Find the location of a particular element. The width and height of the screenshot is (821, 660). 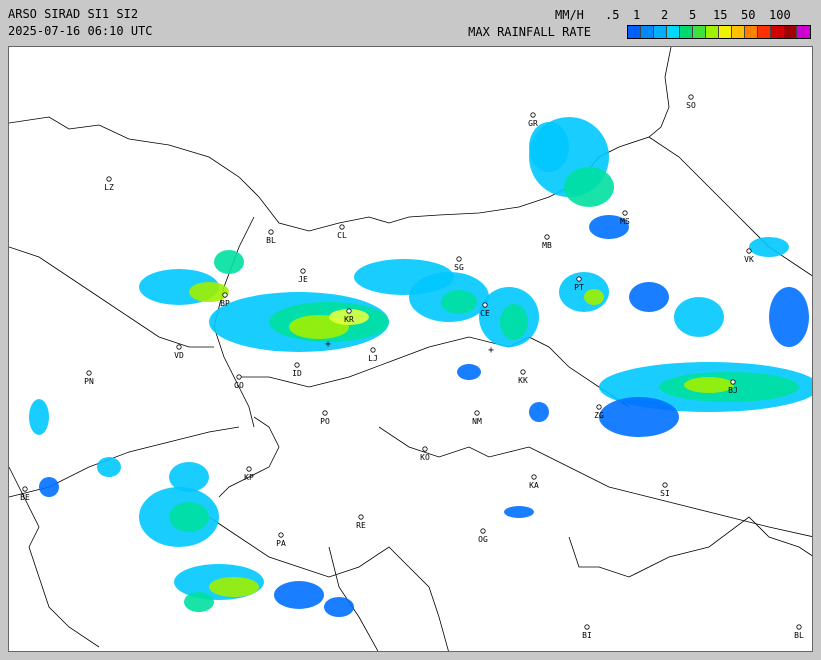

city-label: BI is located at coordinates (587, 635).